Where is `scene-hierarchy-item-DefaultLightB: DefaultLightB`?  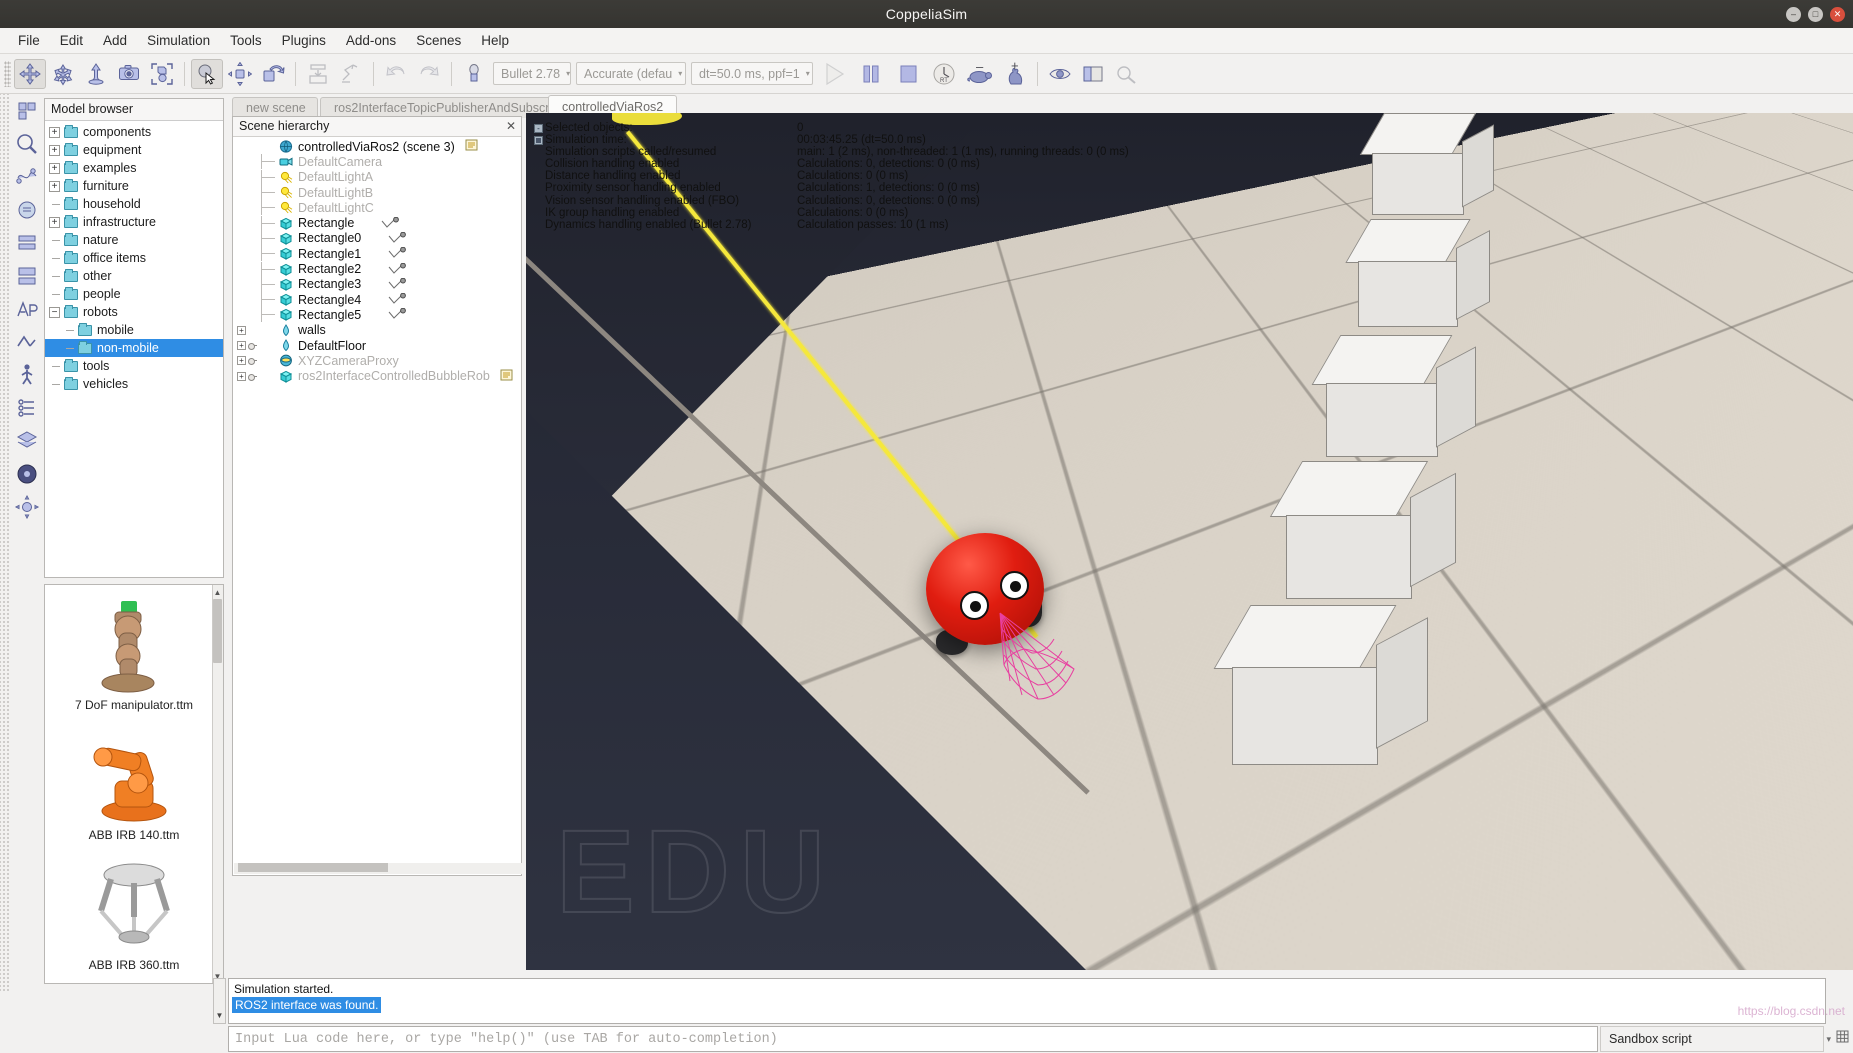 scene-hierarchy-item-DefaultLightB: DefaultLightB is located at coordinates (377, 193).